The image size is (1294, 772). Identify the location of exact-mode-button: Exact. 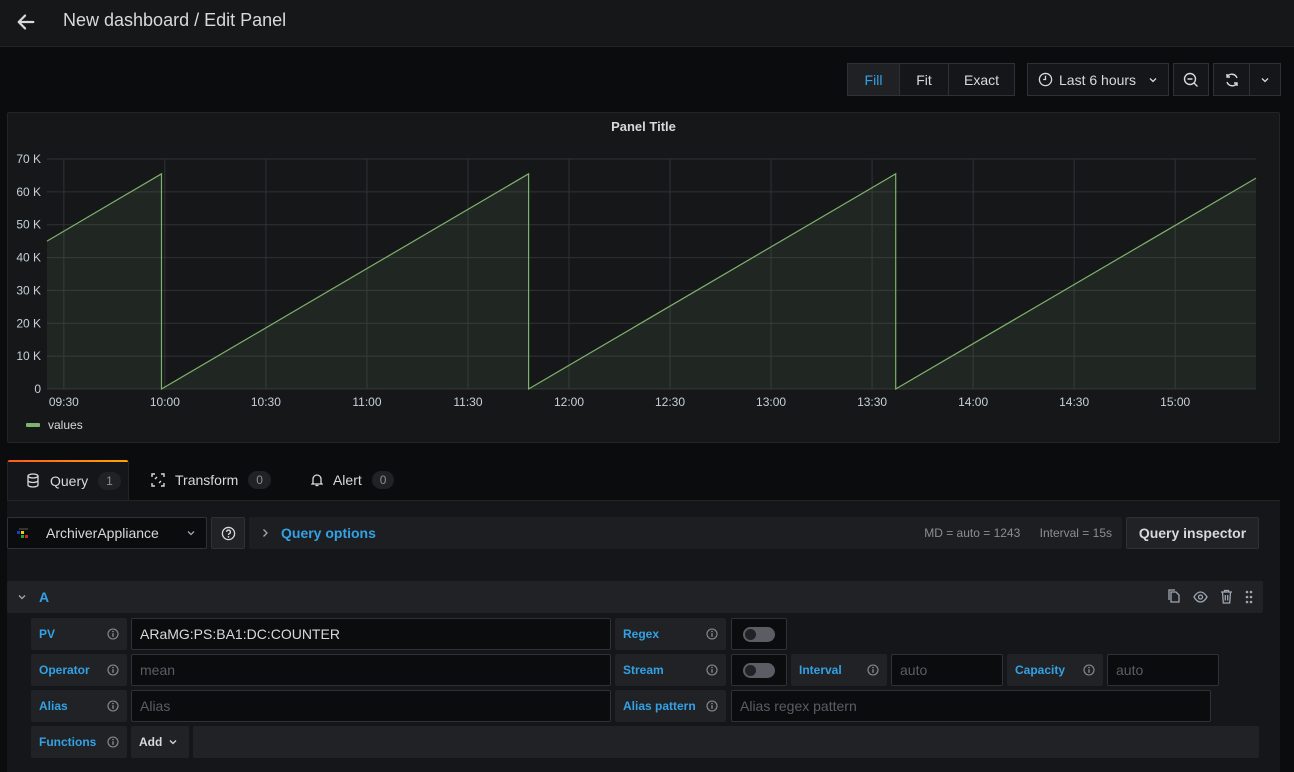
(981, 79).